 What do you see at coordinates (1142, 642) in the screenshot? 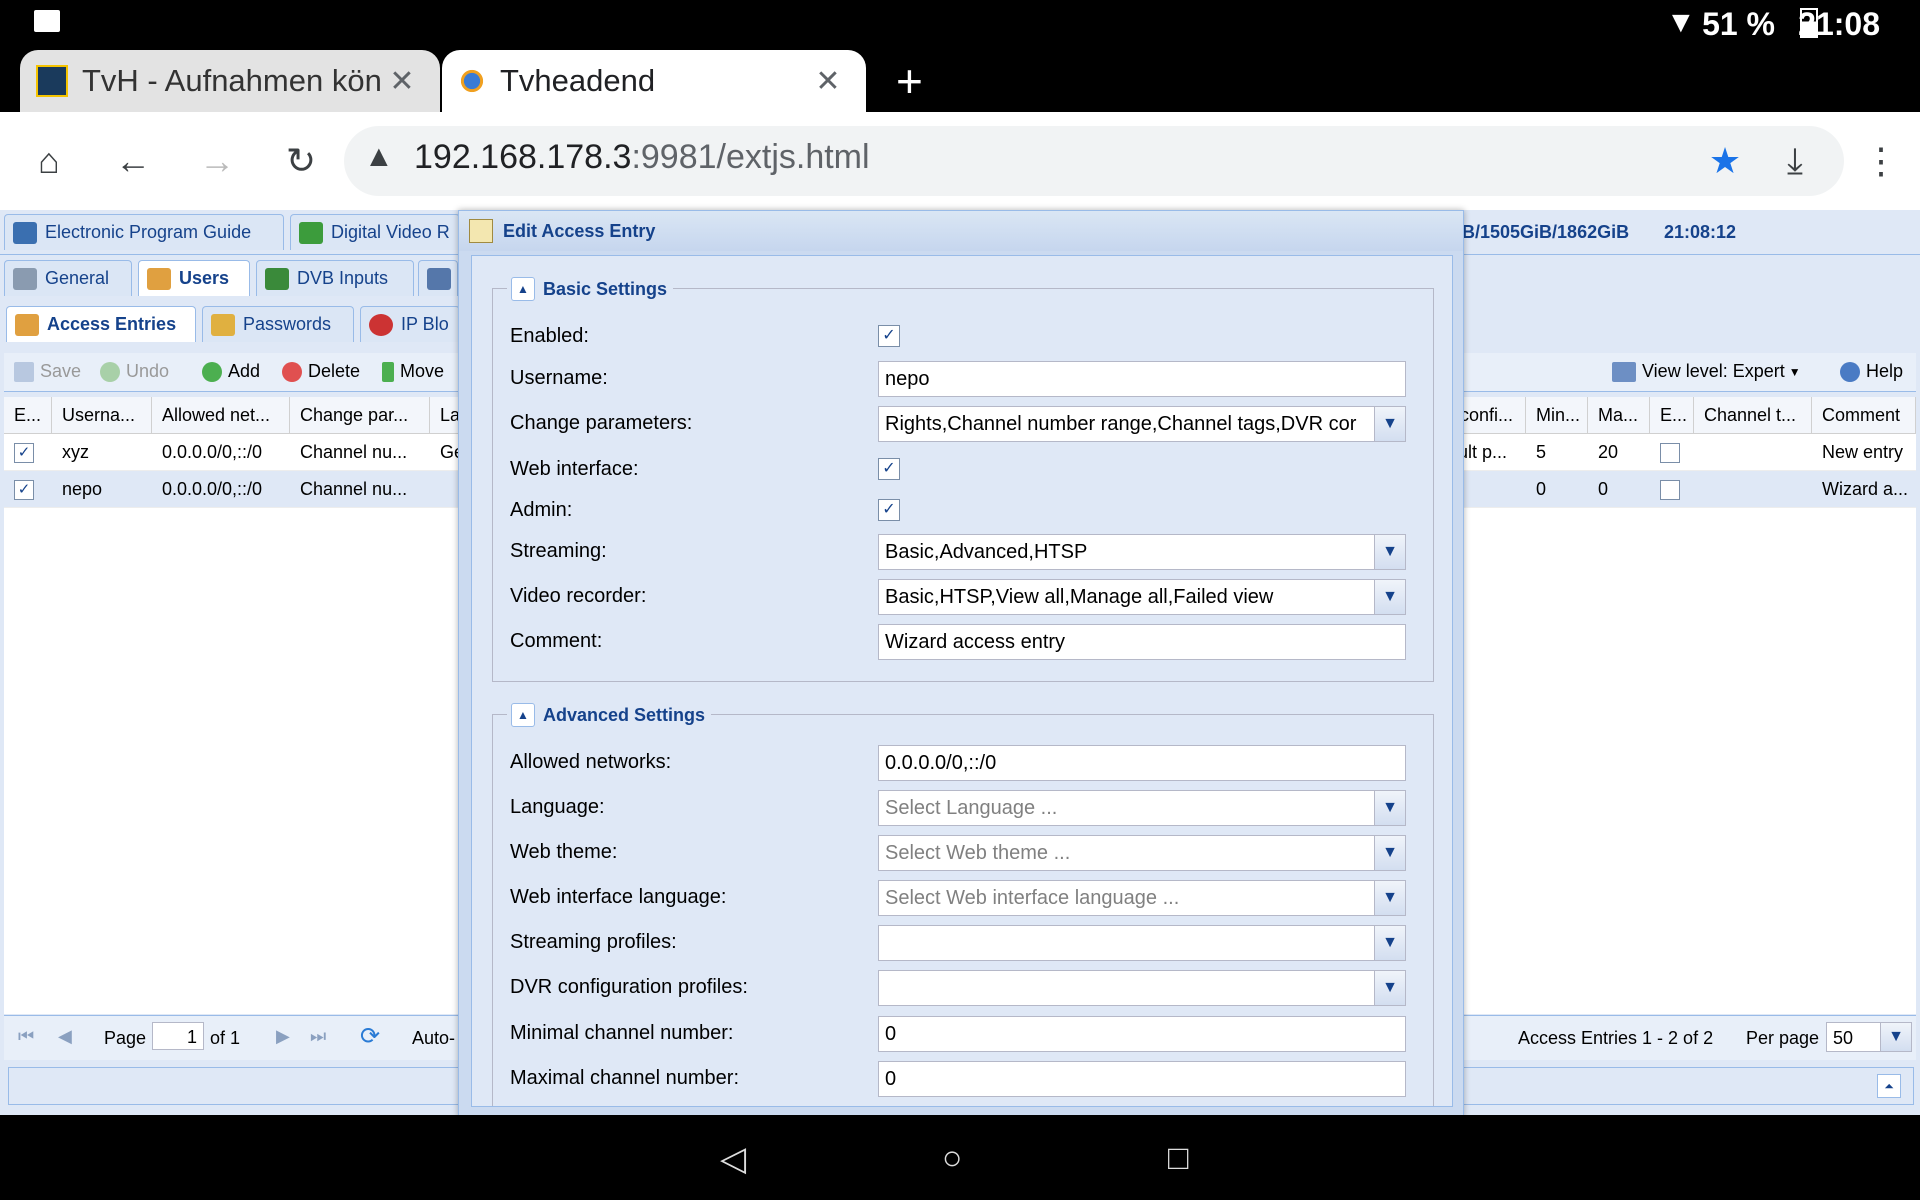
I see `comment-field: Wizard access entry` at bounding box center [1142, 642].